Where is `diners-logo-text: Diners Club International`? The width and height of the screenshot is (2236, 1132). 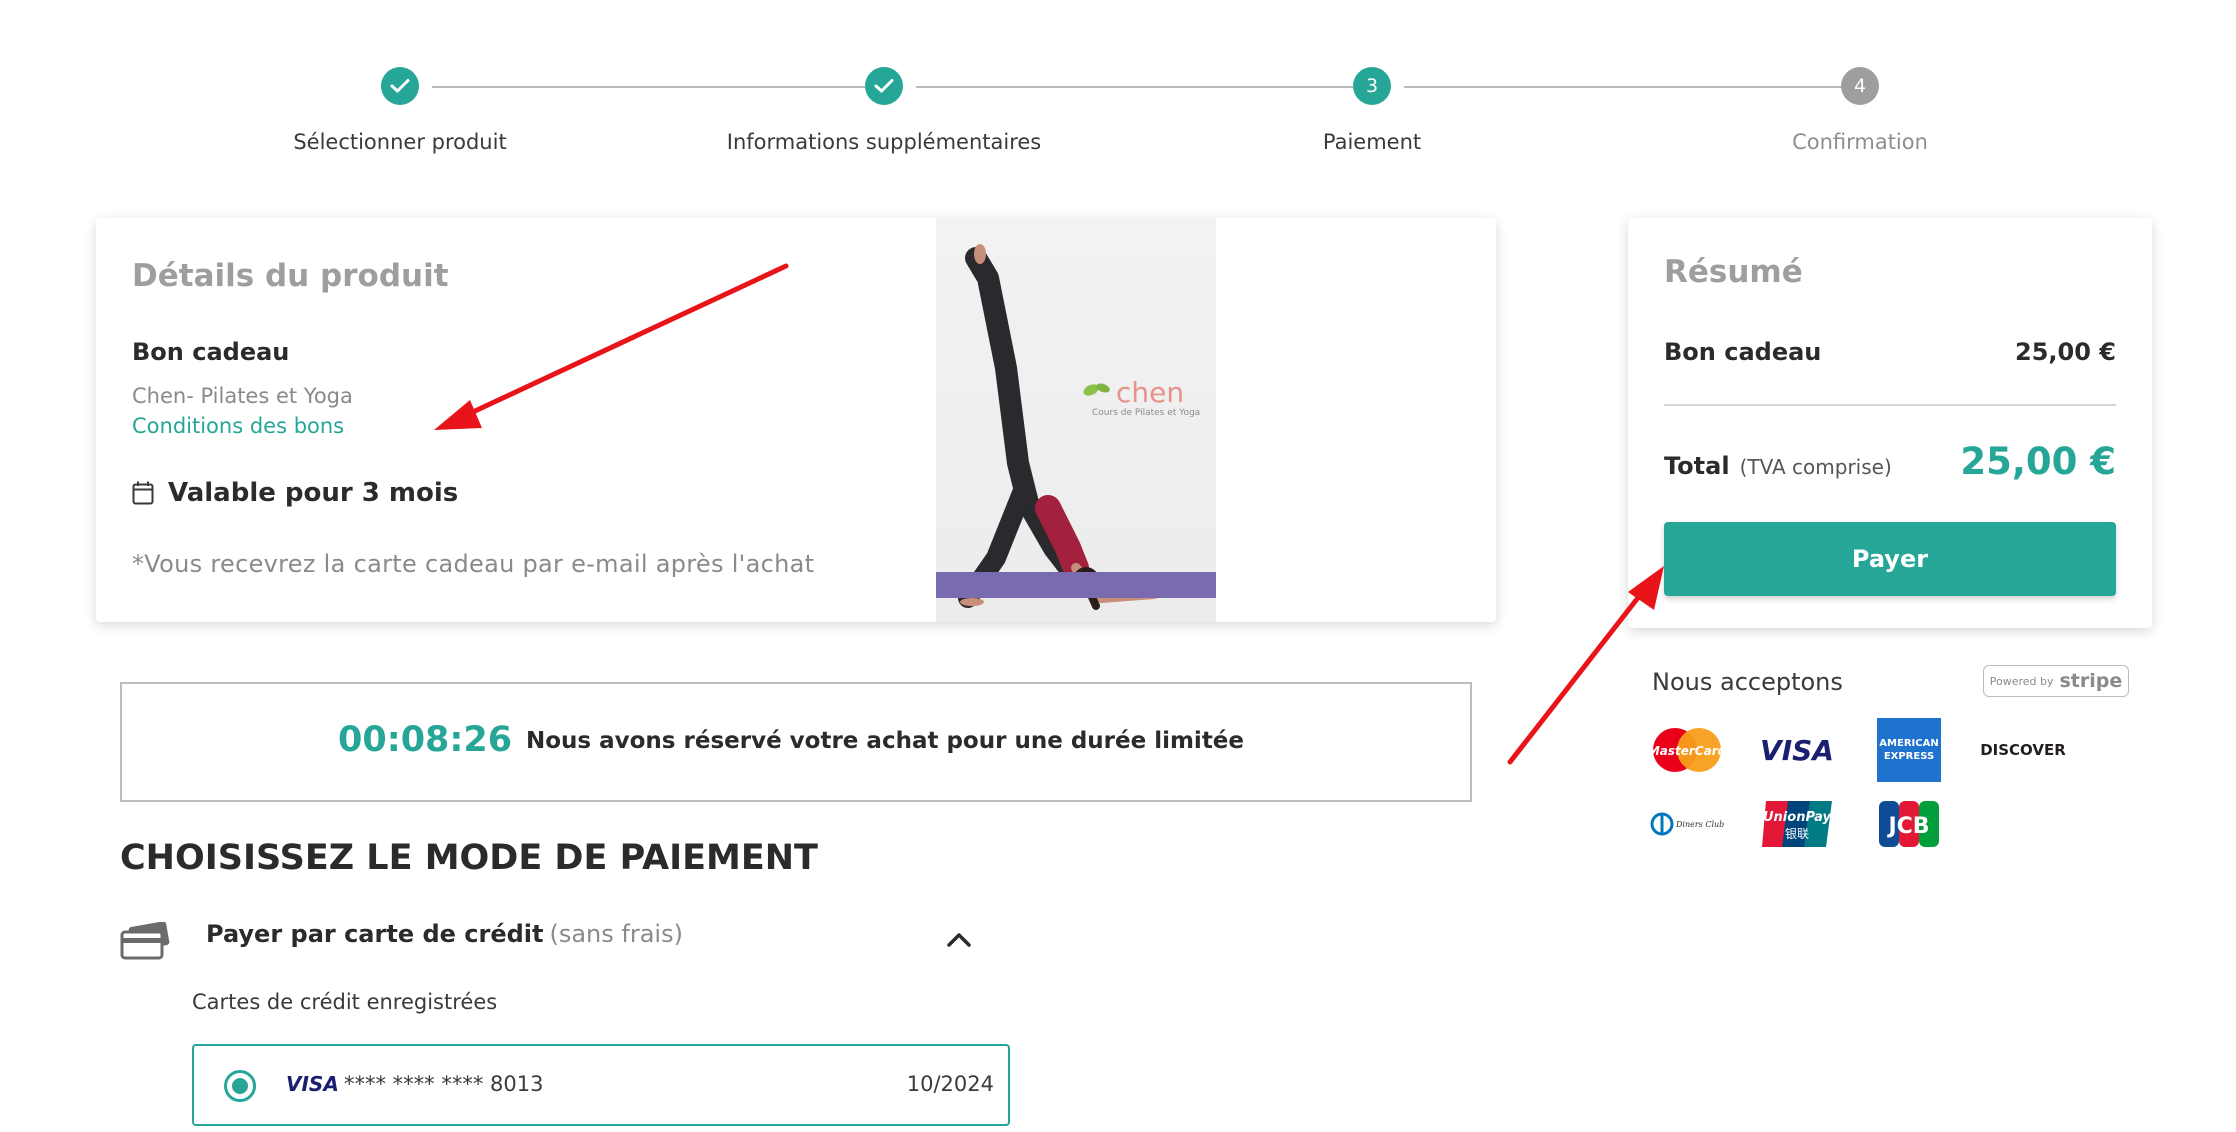 diners-logo-text: Diners Club International is located at coordinates (1699, 824).